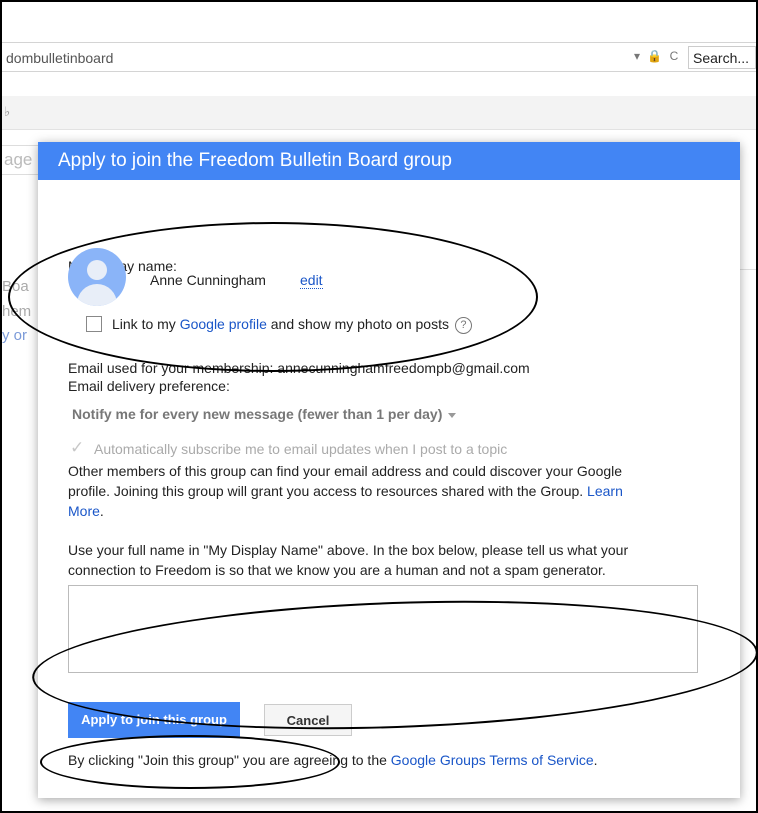 The width and height of the screenshot is (758, 813). Describe the element at coordinates (97, 270) in the screenshot. I see `avatar-head-icon` at that location.